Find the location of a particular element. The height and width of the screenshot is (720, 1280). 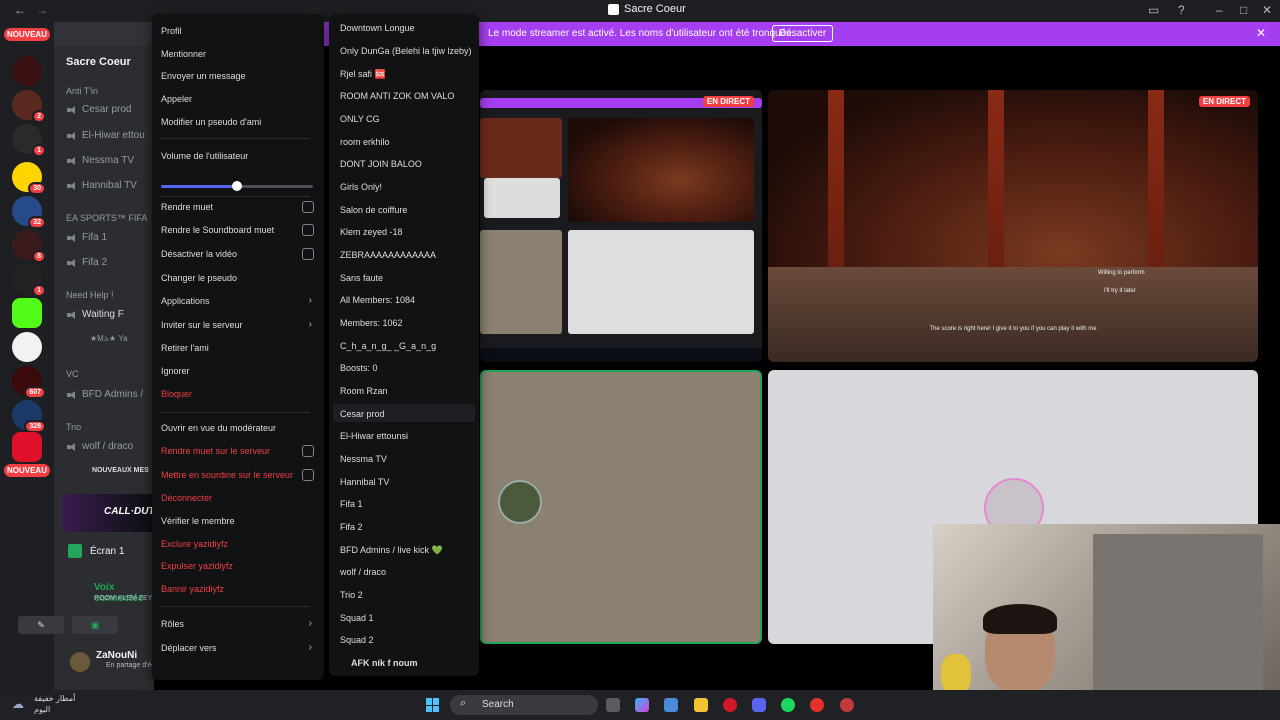

screen-share-button: ▣ is located at coordinates (95, 625).